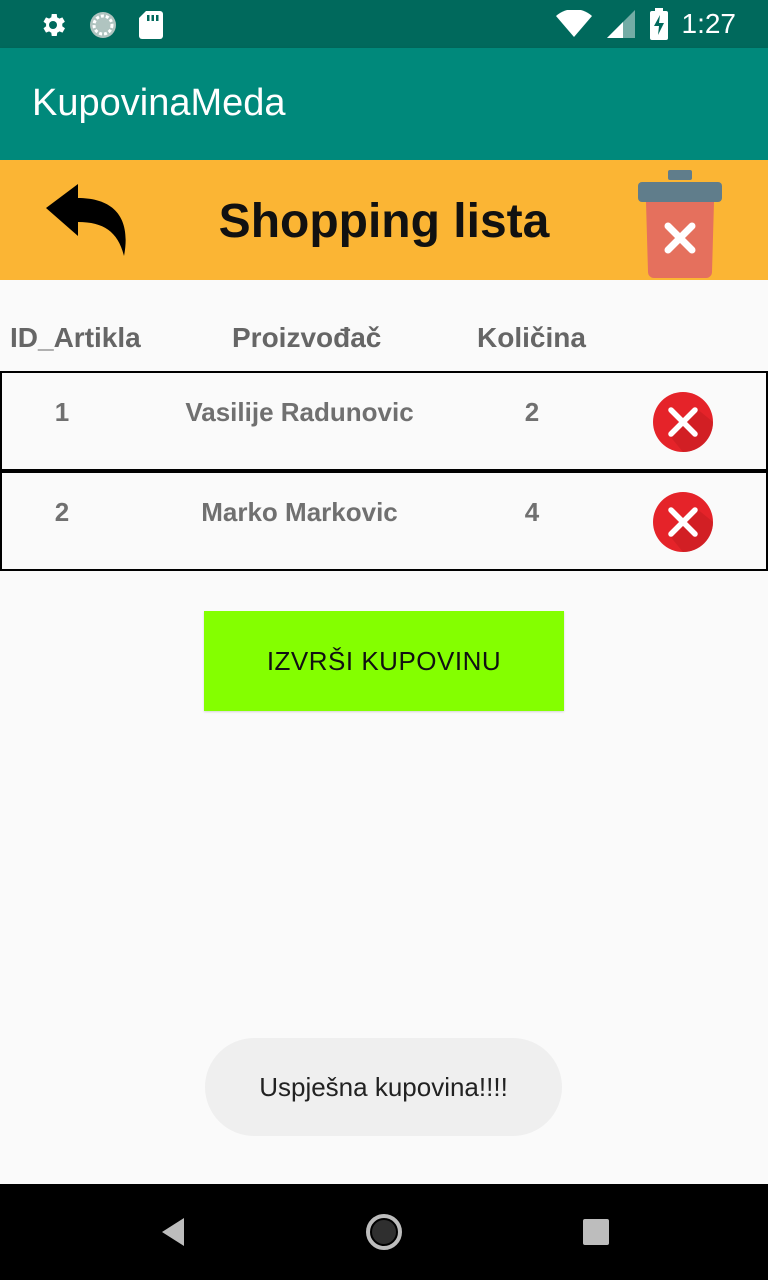 The height and width of the screenshot is (1280, 768). Describe the element at coordinates (62, 512) in the screenshot. I see `cell-id: 2` at that location.